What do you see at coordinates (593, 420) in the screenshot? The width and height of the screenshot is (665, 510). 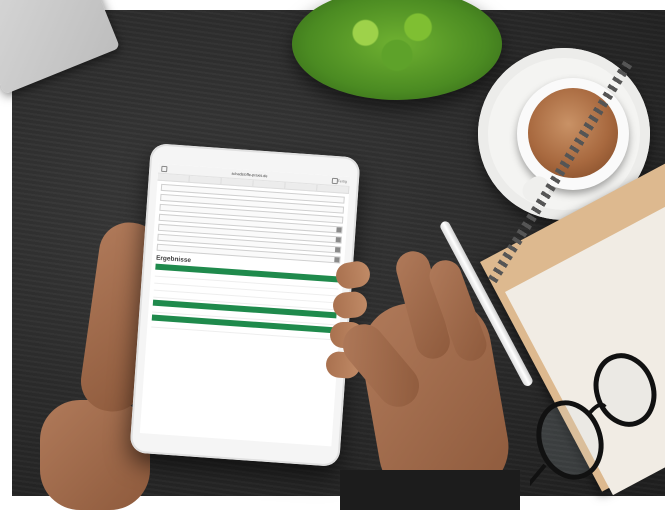 I see `eyeglasses-icon` at bounding box center [593, 420].